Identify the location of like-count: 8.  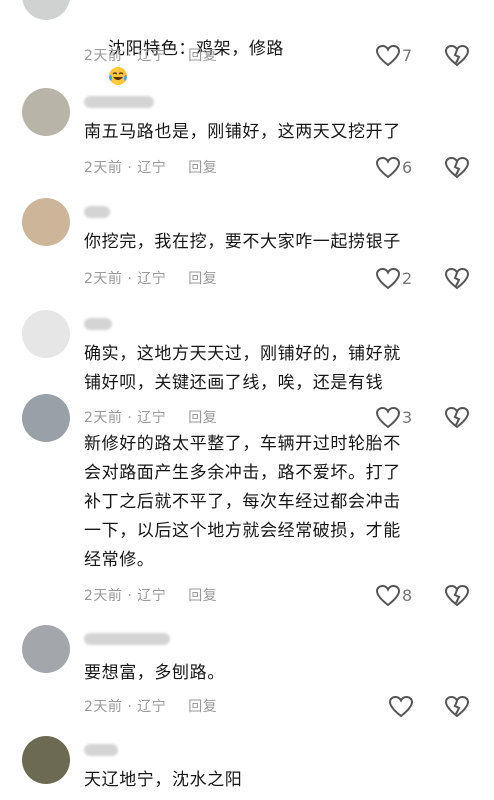
(407, 595).